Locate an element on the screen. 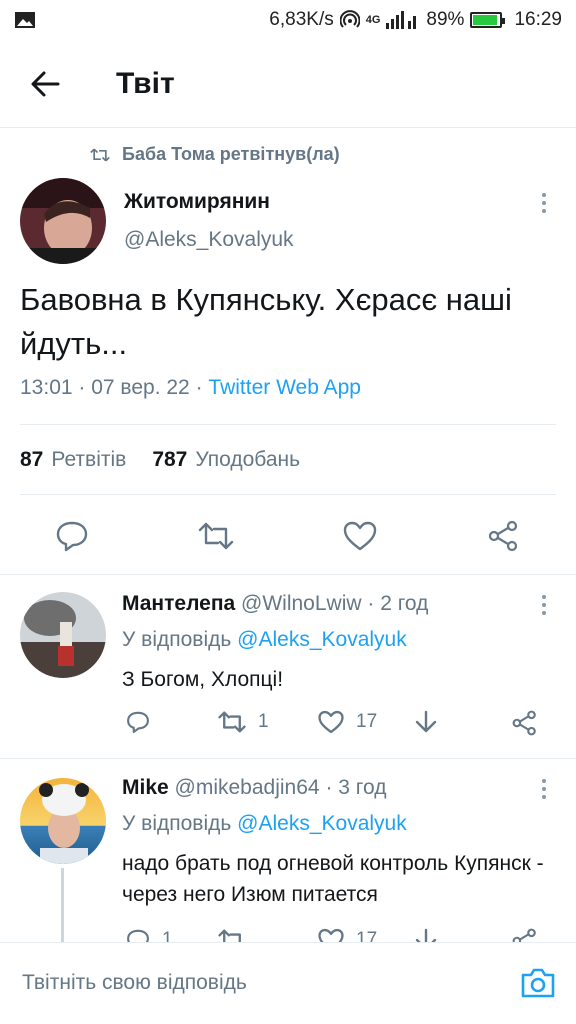  like-button is located at coordinates (360, 536).